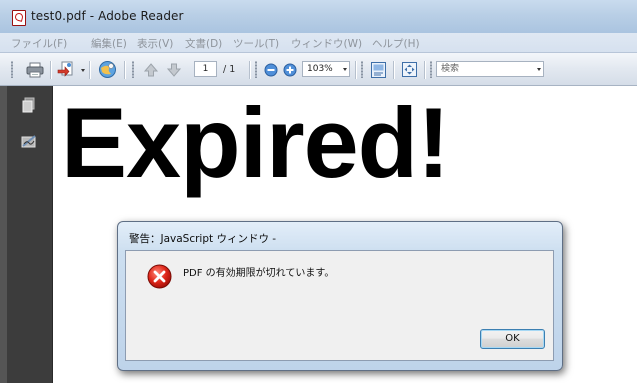 The height and width of the screenshot is (383, 637). I want to click on page-number-input: 1, so click(205, 69).